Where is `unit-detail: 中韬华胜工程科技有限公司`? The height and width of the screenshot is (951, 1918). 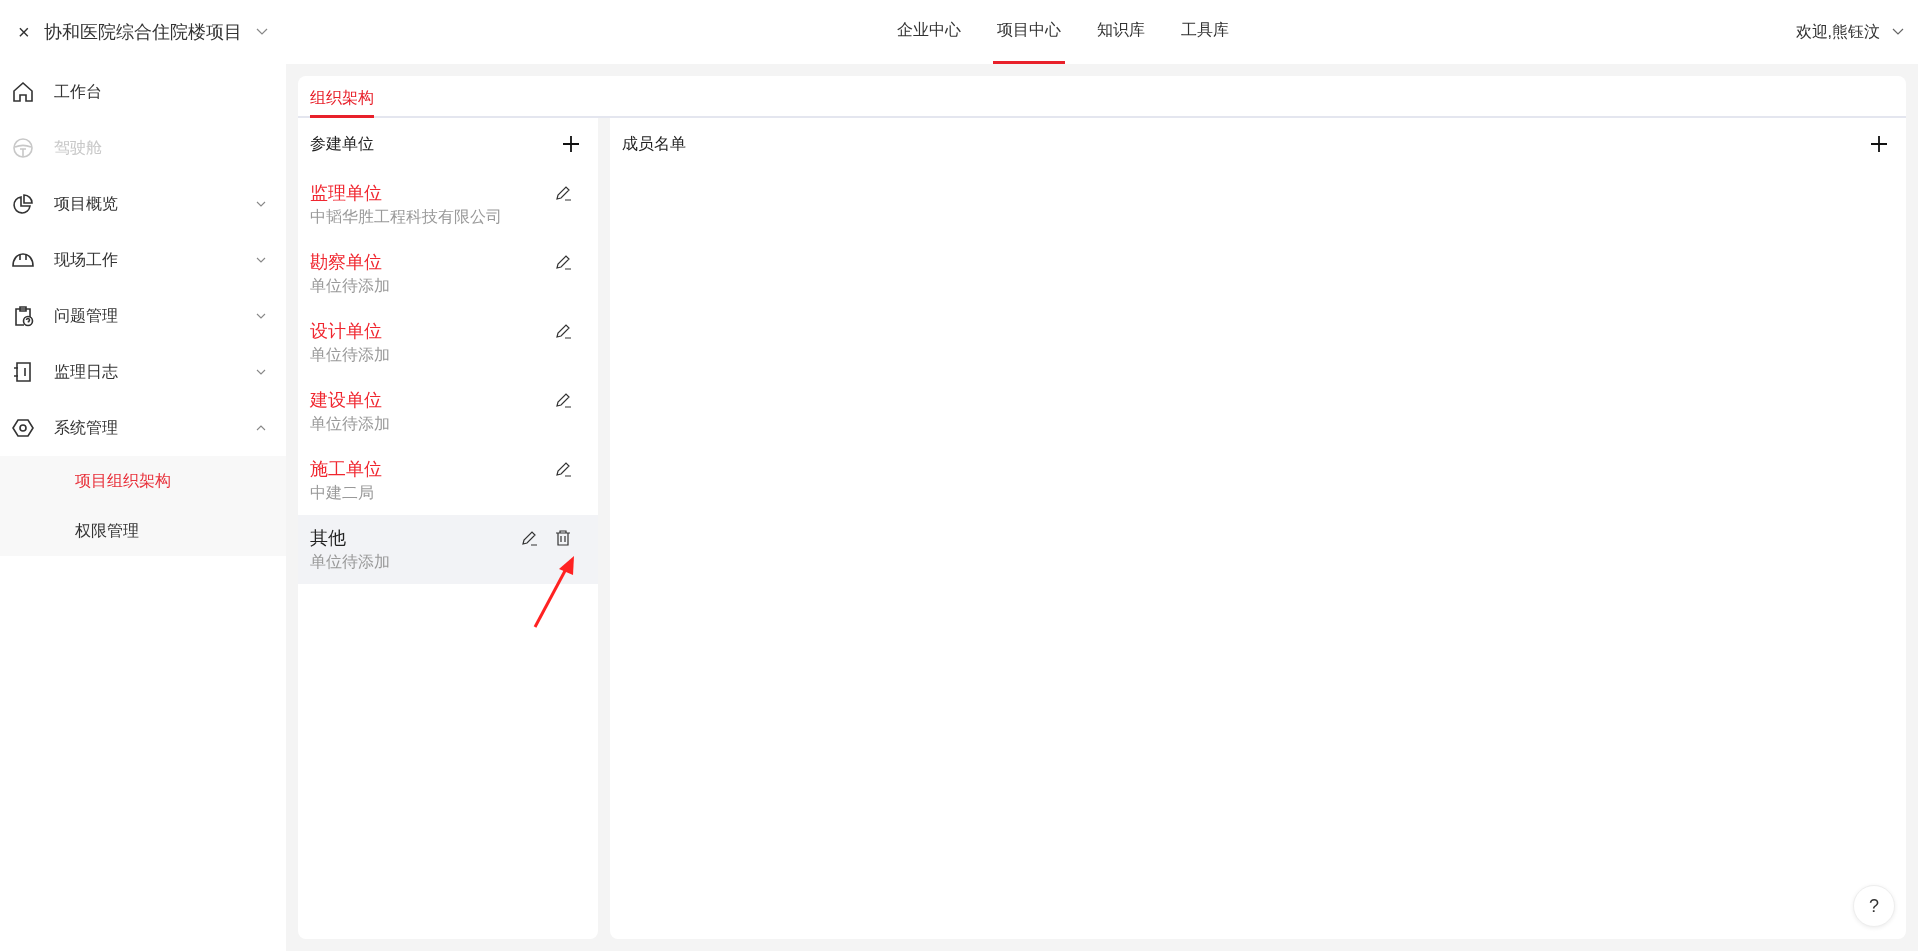 unit-detail: 中韬华胜工程科技有限公司 is located at coordinates (406, 217).